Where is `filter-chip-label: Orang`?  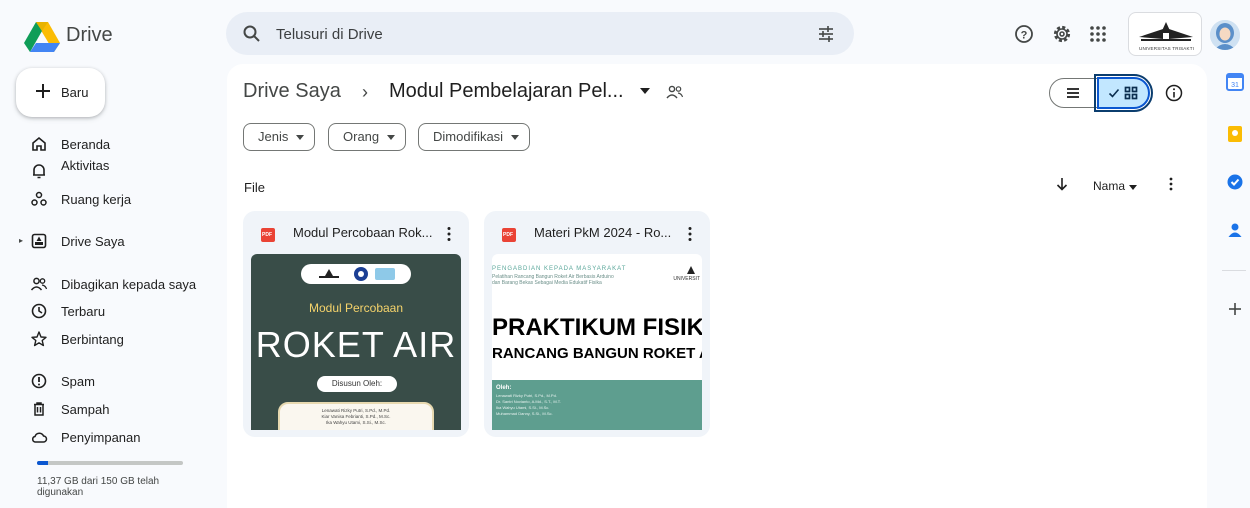
filter-chip-label: Orang is located at coordinates (361, 136).